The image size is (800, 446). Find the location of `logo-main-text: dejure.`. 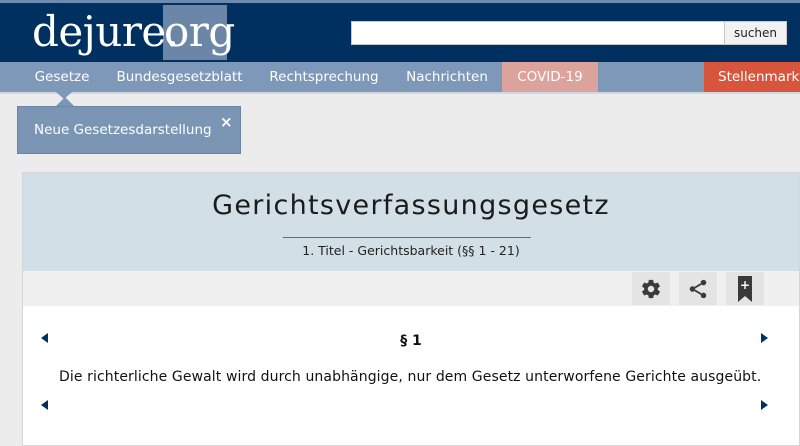

logo-main-text: dejure. is located at coordinates (105, 31).